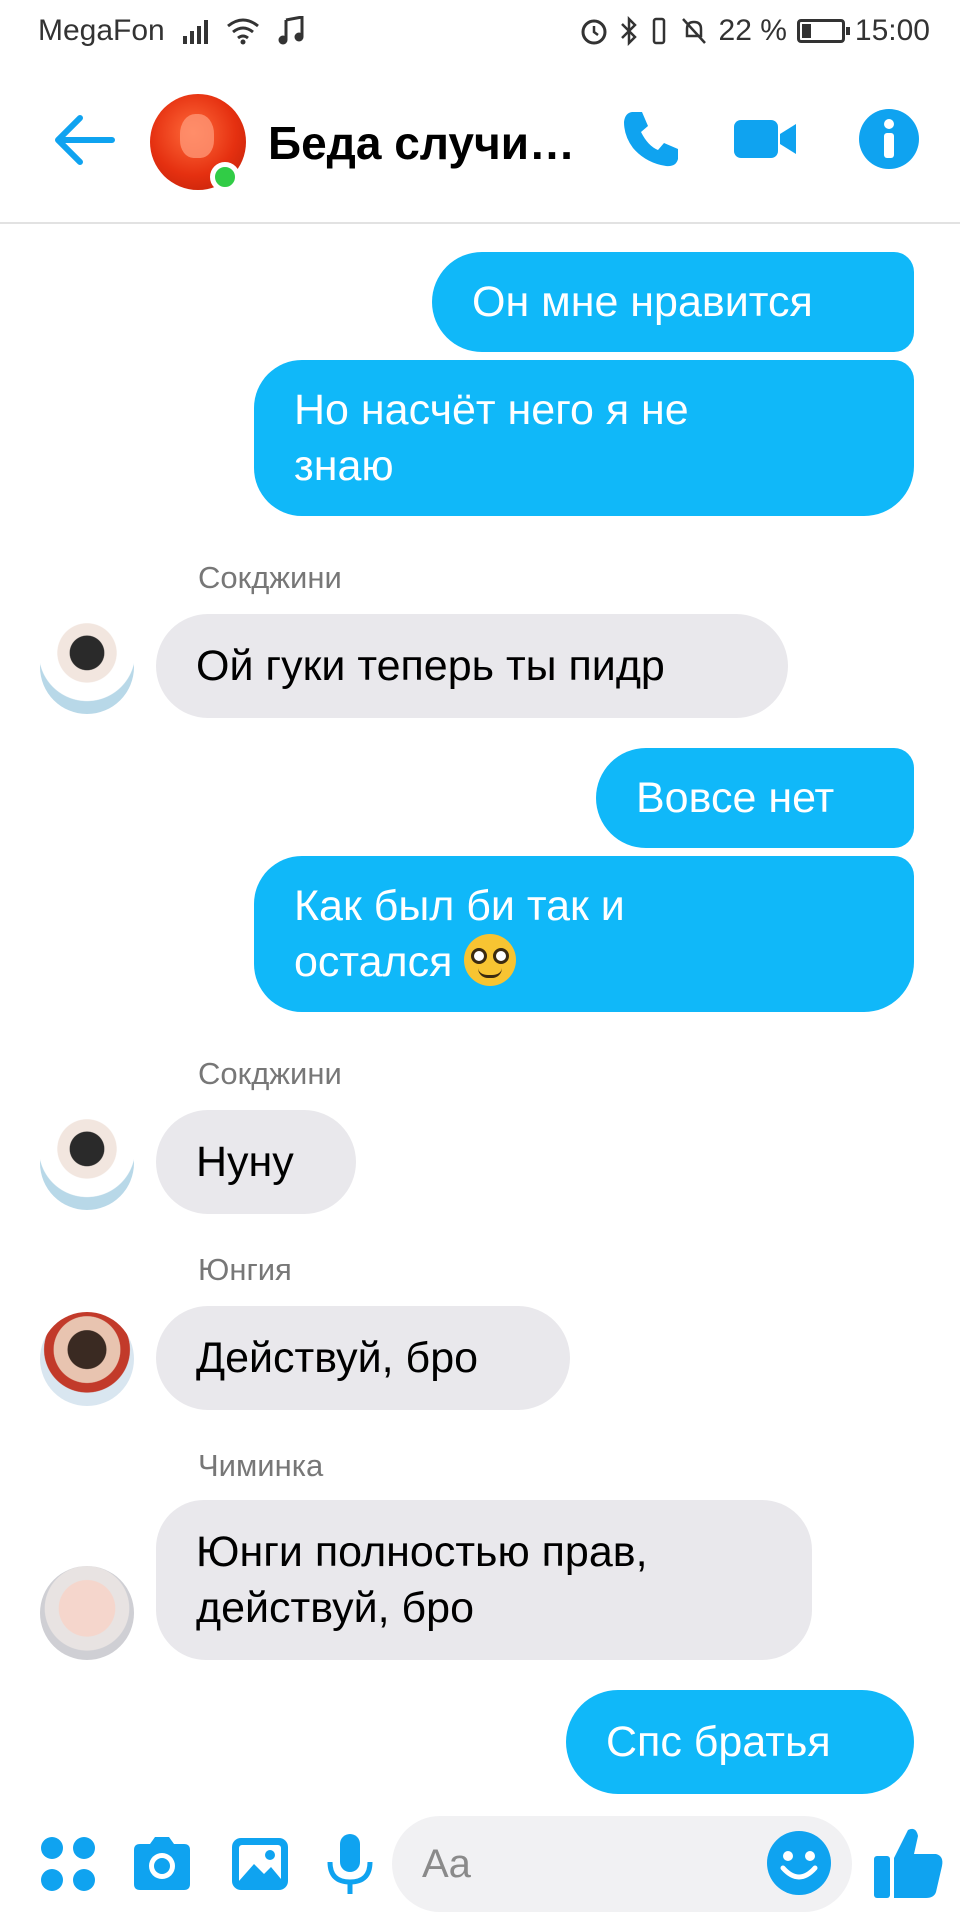 This screenshot has height=1920, width=960. I want to click on outgoing-message: Спс братья, so click(740, 1742).